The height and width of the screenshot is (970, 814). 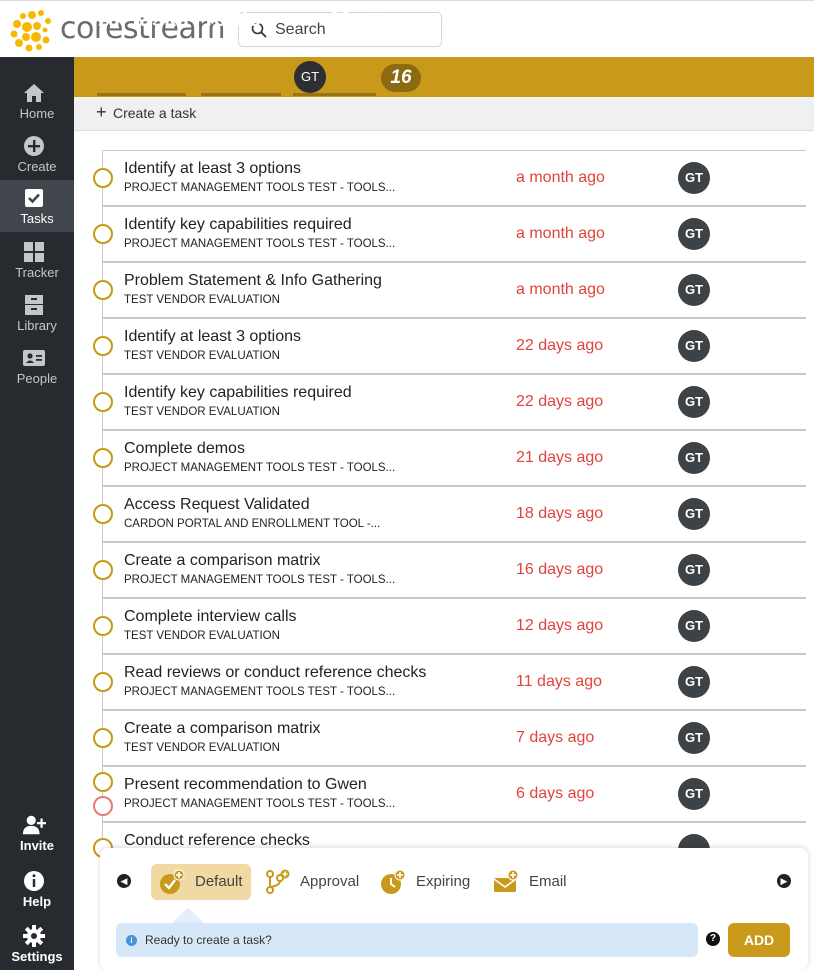 What do you see at coordinates (143, 21) in the screenshot?
I see `tab-all-tasks: All tasks` at bounding box center [143, 21].